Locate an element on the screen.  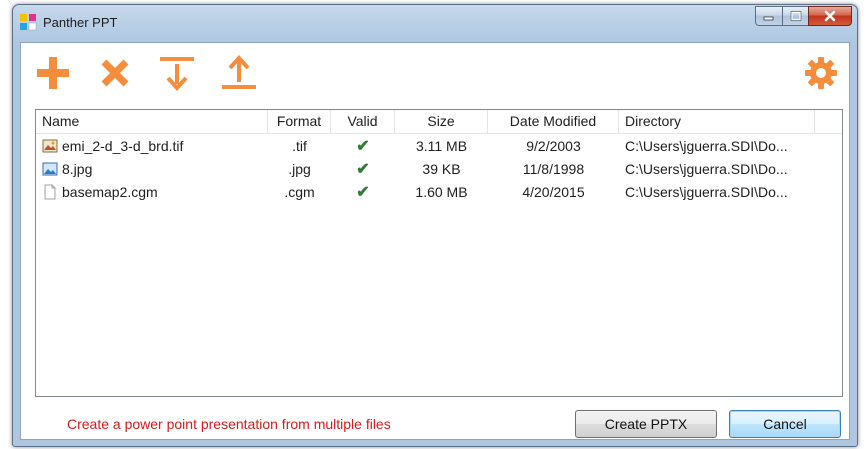
file-date-modified: 9/2/2003 is located at coordinates (553, 145).